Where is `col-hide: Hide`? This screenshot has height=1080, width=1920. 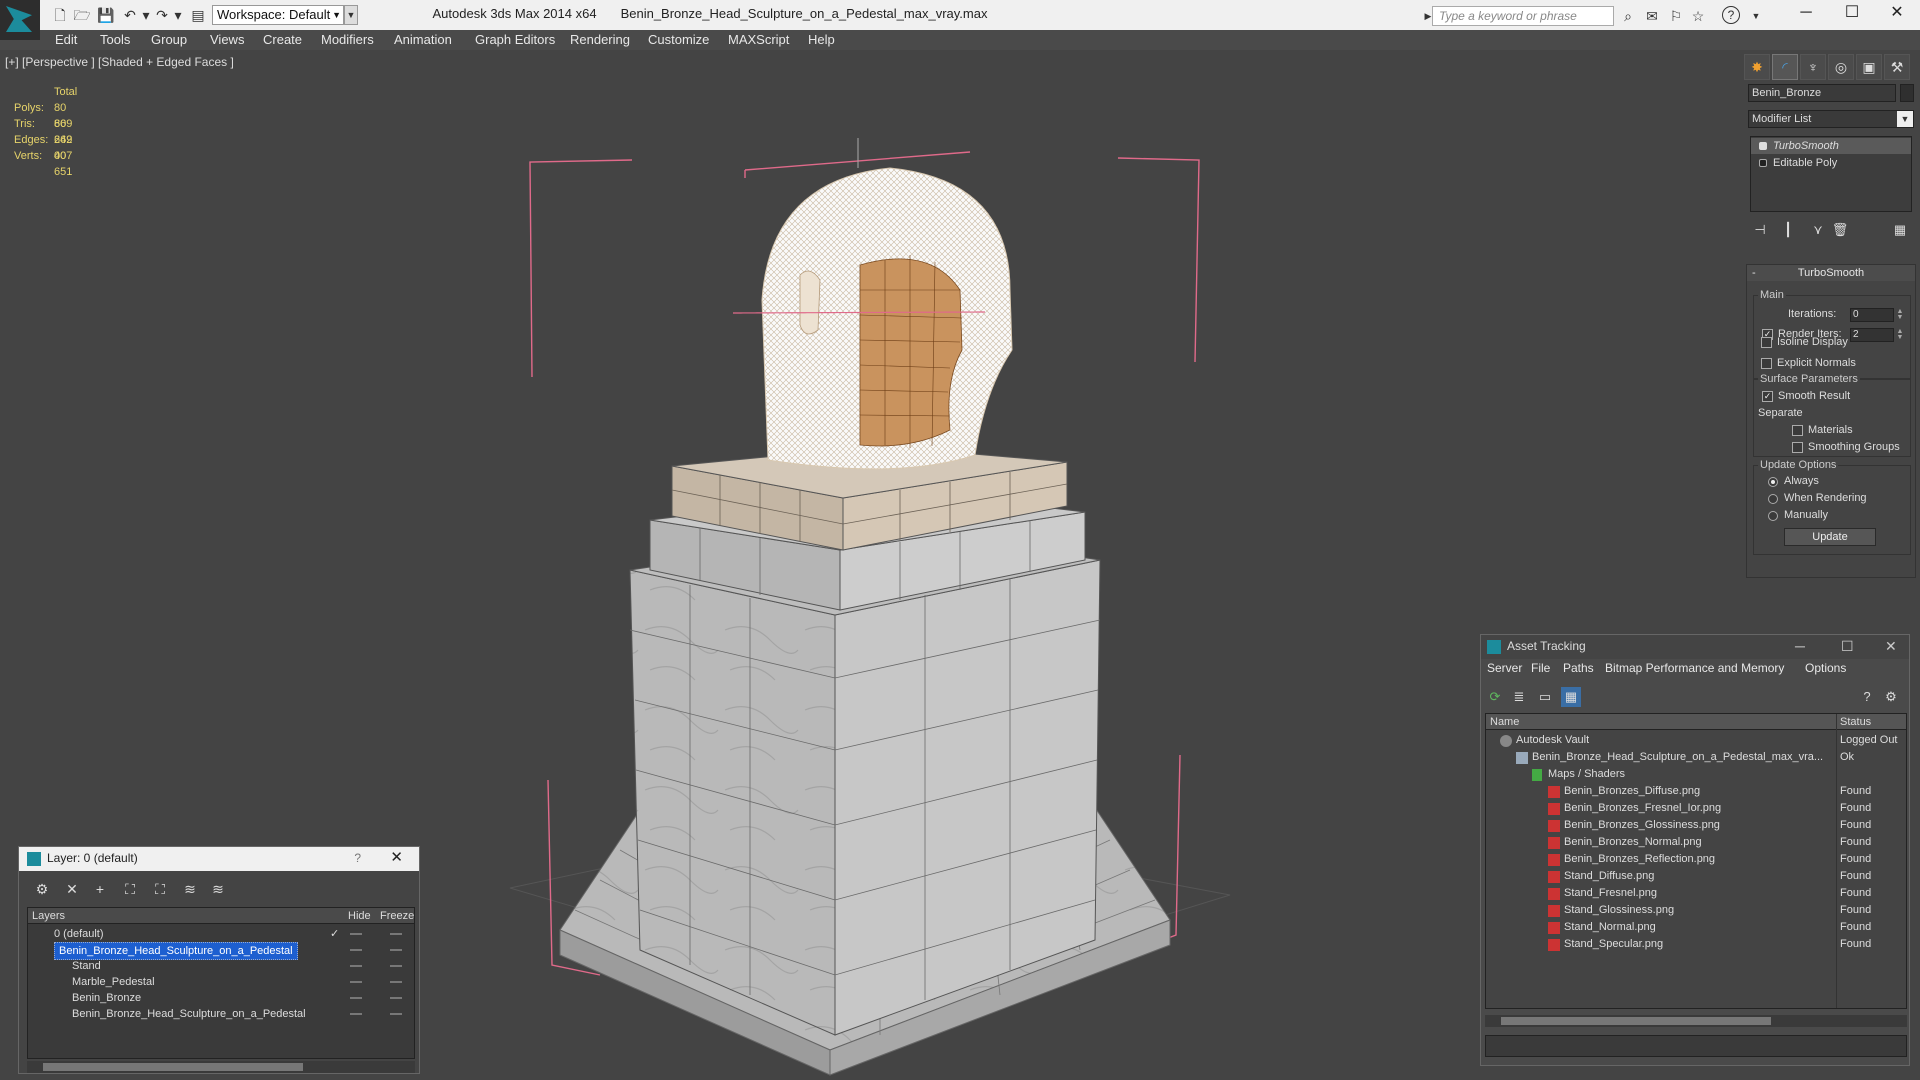
col-hide: Hide is located at coordinates (359, 916).